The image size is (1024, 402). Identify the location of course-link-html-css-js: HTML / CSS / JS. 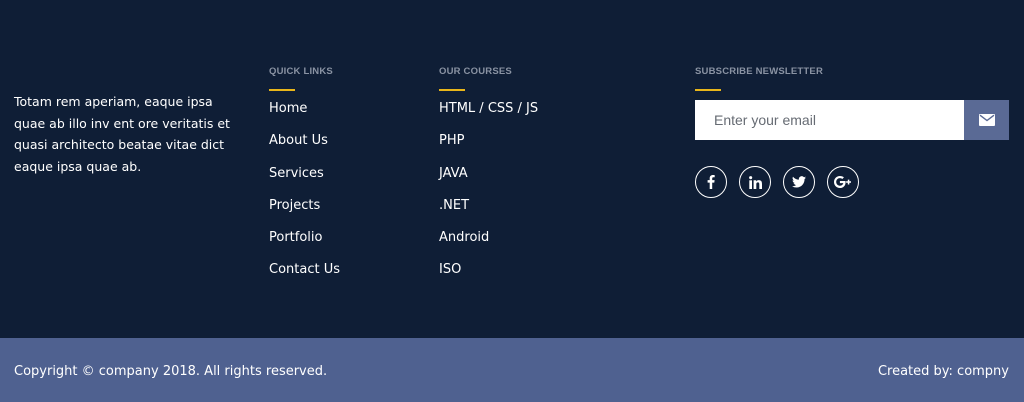
(539, 115).